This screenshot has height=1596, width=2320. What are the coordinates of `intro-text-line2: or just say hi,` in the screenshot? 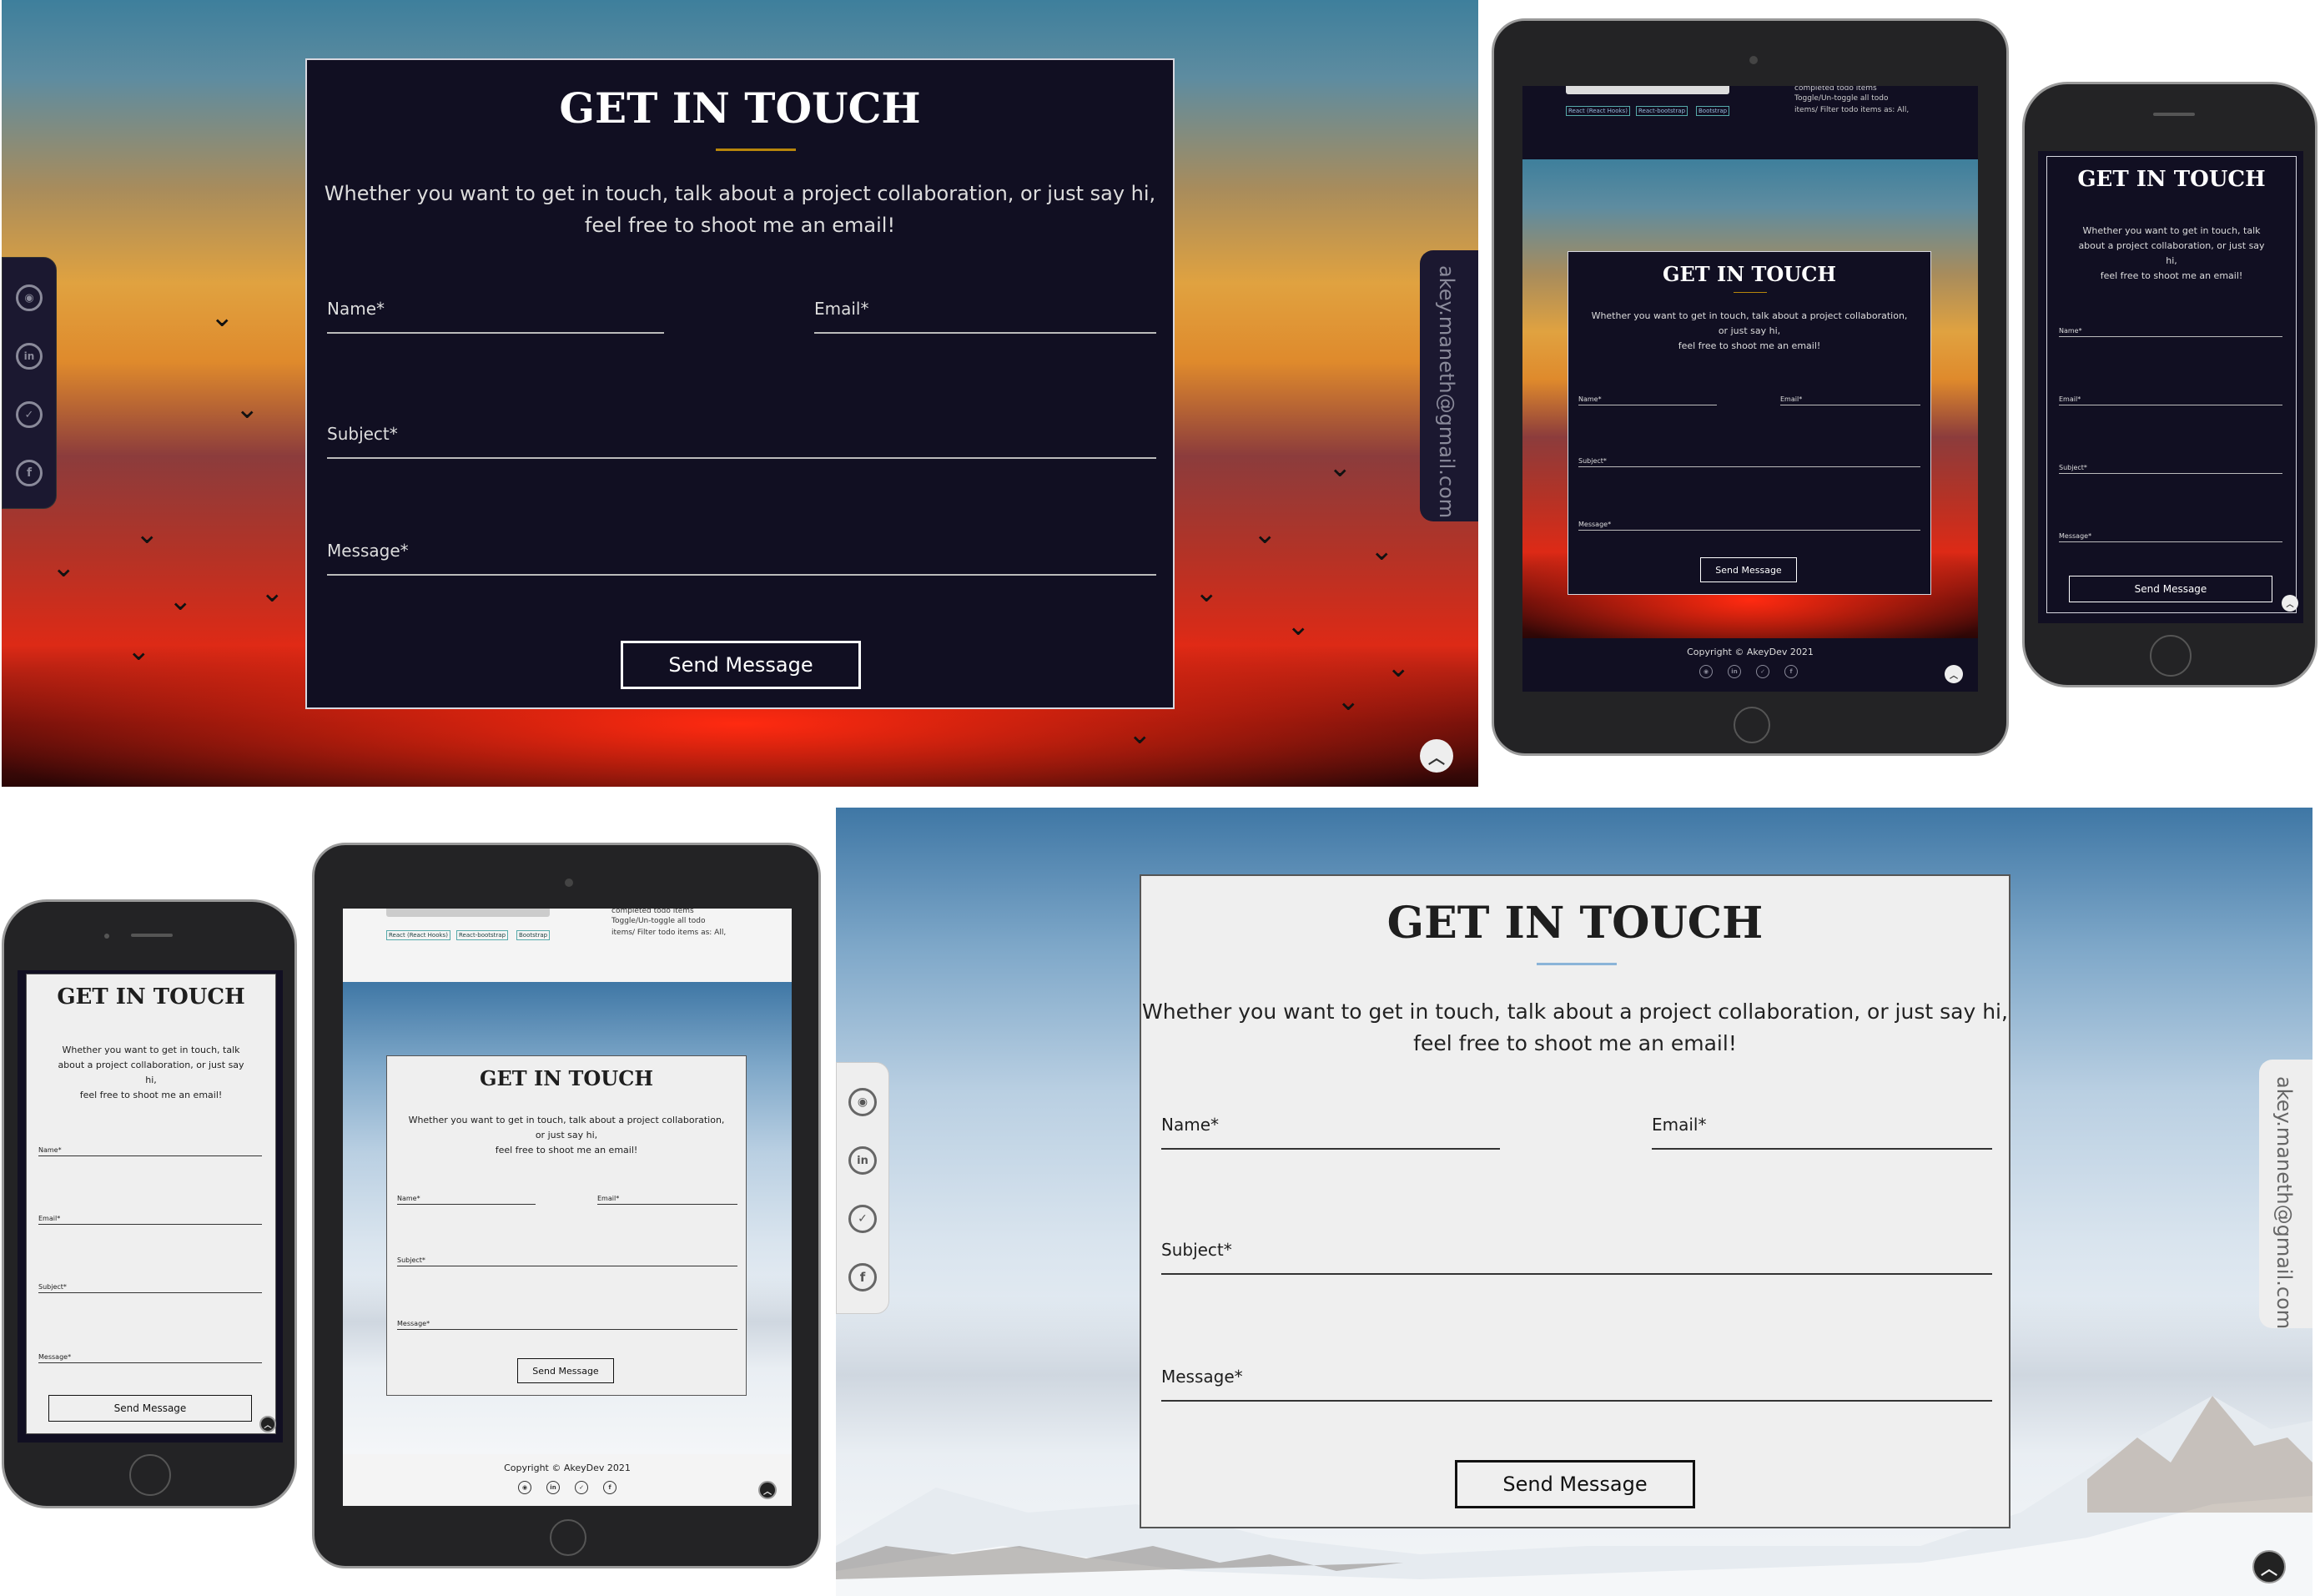 It's located at (566, 1135).